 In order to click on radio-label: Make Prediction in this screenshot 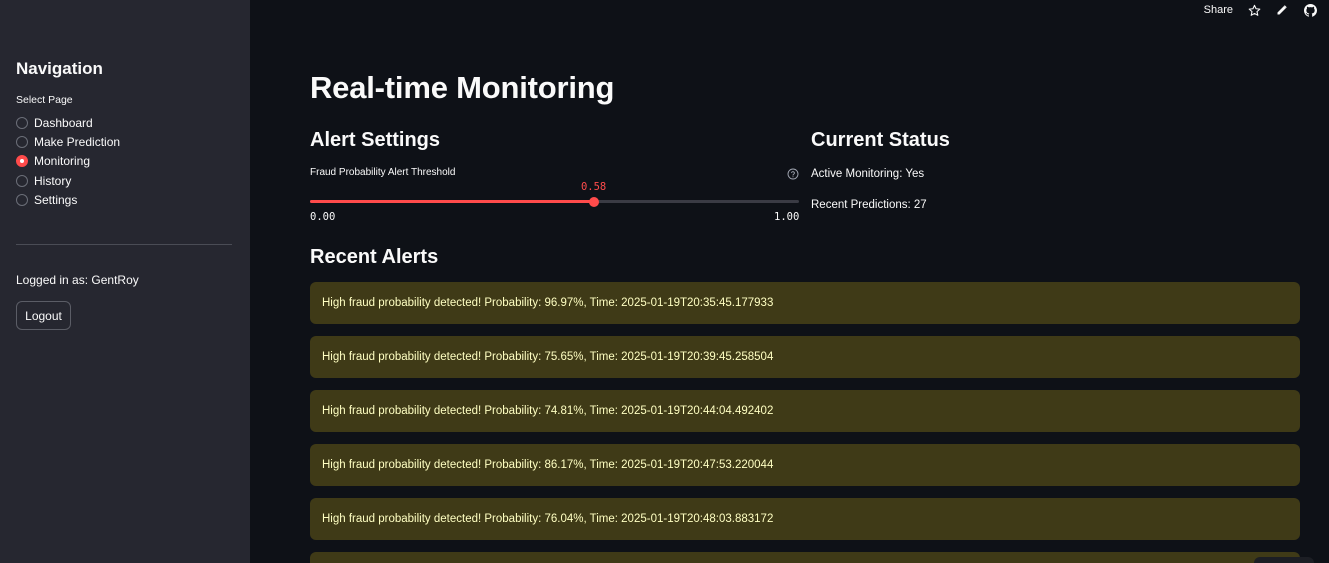, I will do `click(77, 141)`.